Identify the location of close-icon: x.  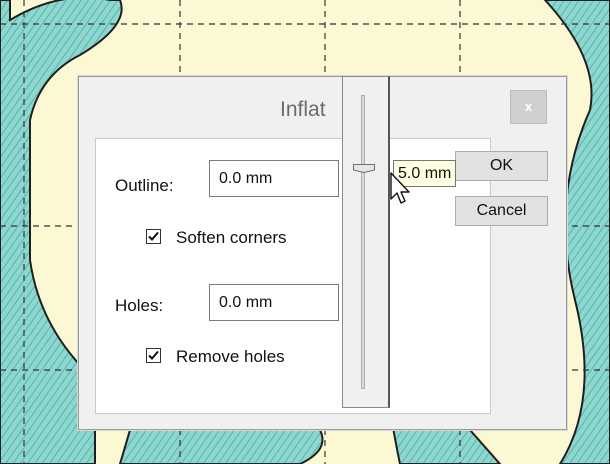
(528, 106).